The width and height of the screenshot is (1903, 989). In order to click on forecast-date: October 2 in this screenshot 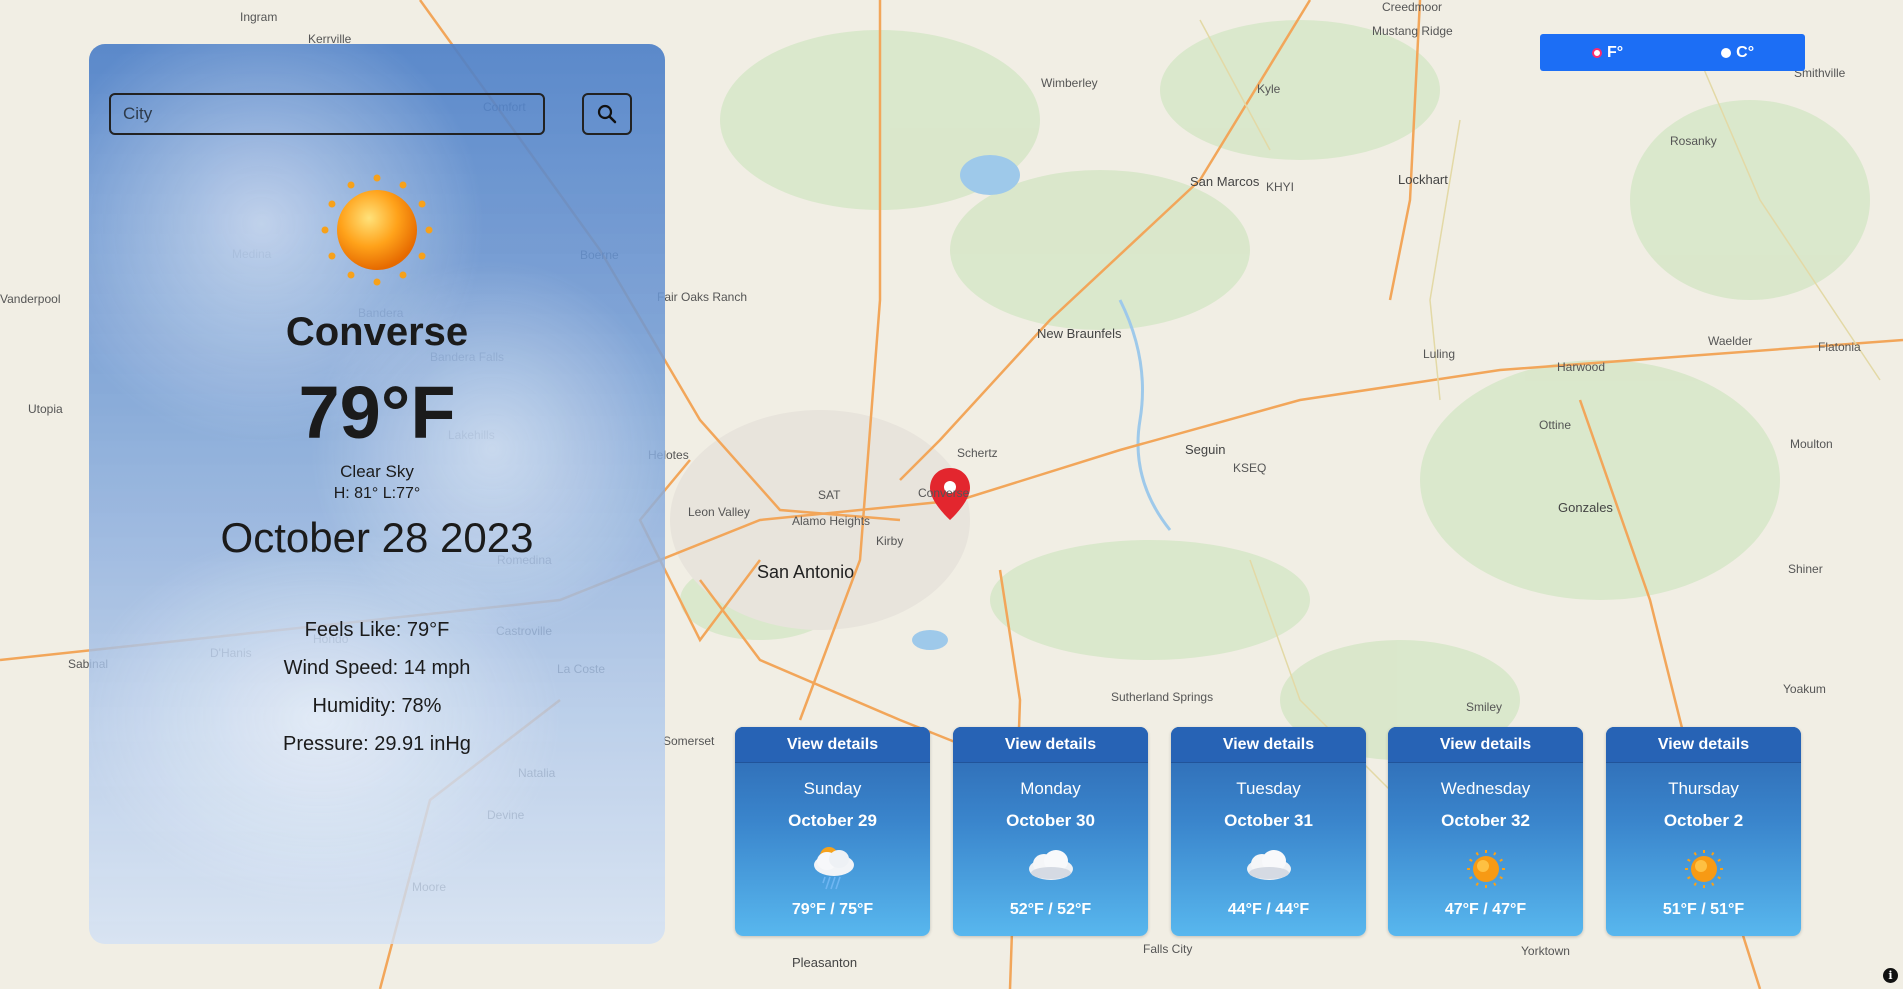, I will do `click(1703, 820)`.